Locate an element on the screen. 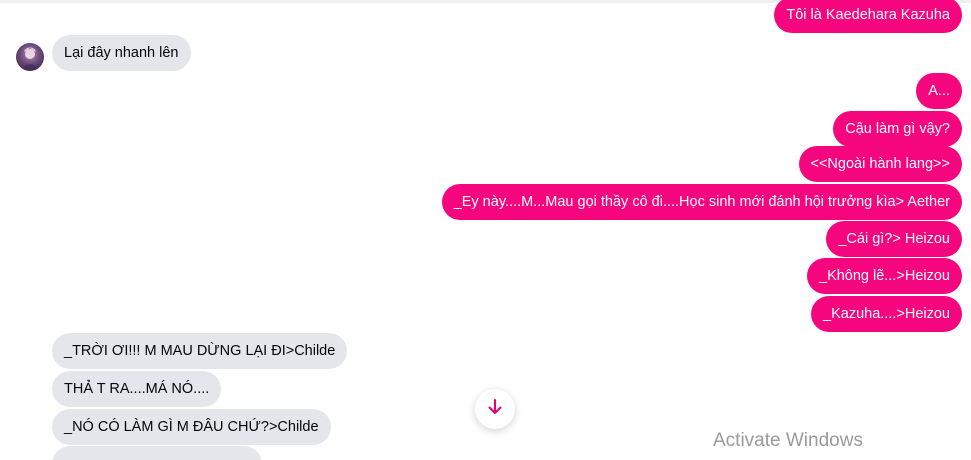 Image resolution: width=971 pixels, height=460 pixels. activate-windows-watermark: Activate Windows is located at coordinates (788, 440).